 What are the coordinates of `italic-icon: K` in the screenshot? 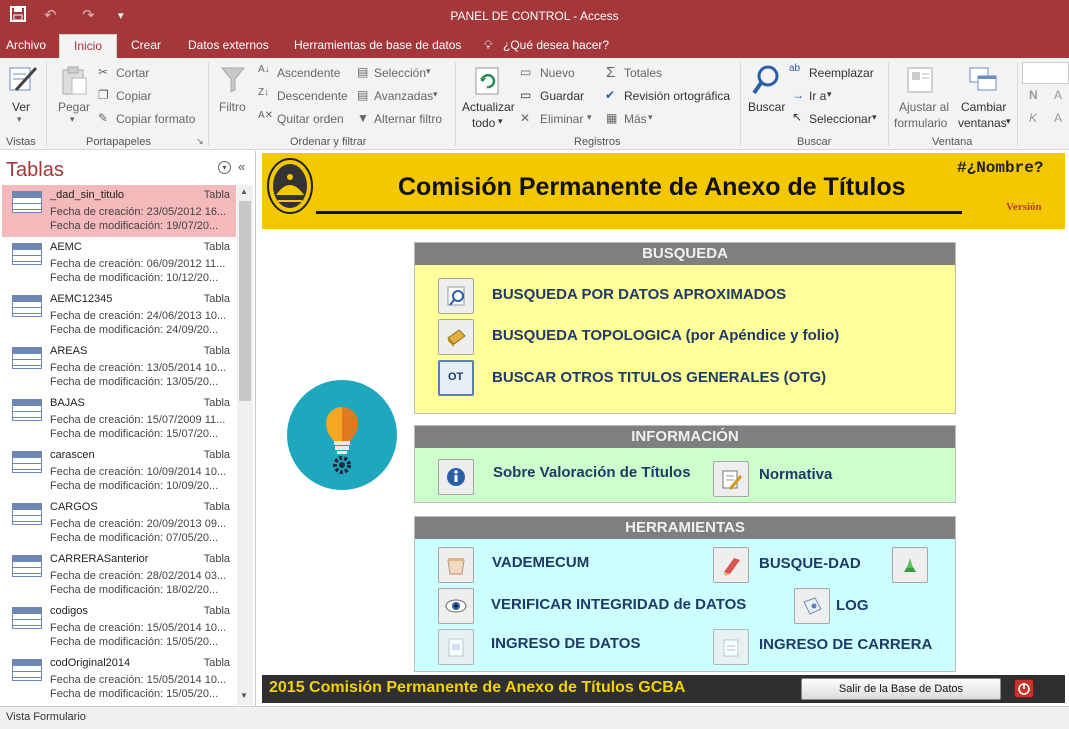 It's located at (1033, 118).